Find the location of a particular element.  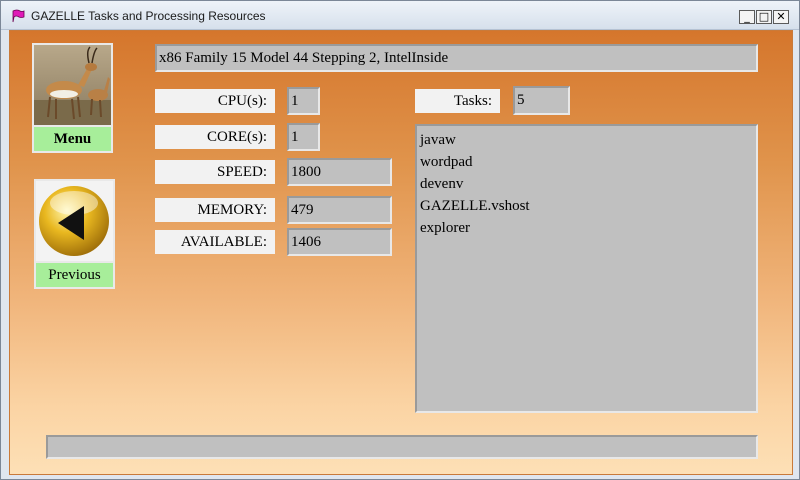

list-item: javaw is located at coordinates (586, 140).